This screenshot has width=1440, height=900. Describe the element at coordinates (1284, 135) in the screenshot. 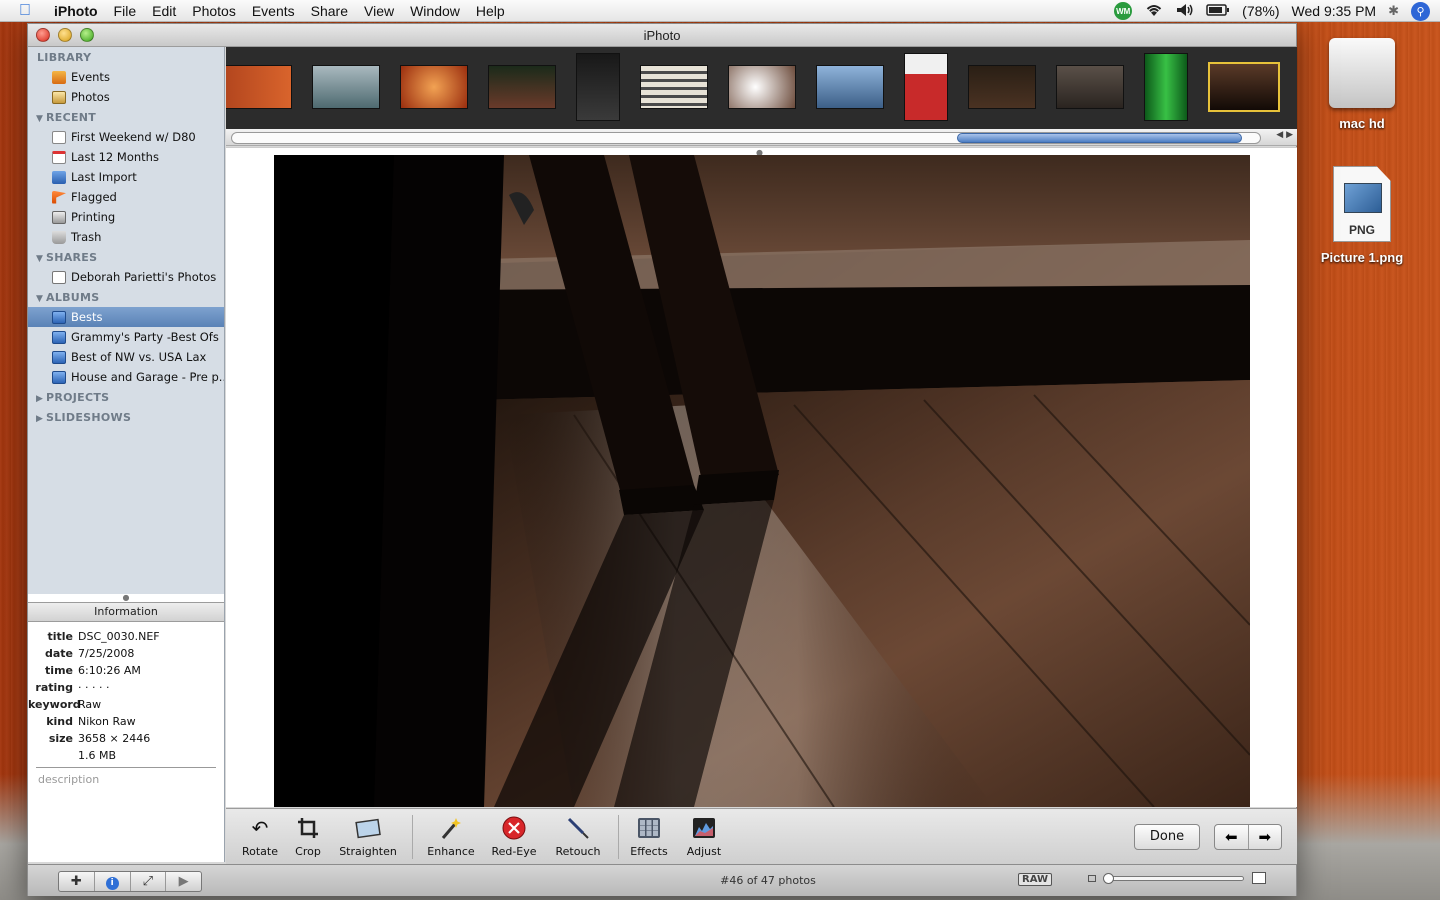

I see `scroll-arrows: ◀ ▶` at that location.